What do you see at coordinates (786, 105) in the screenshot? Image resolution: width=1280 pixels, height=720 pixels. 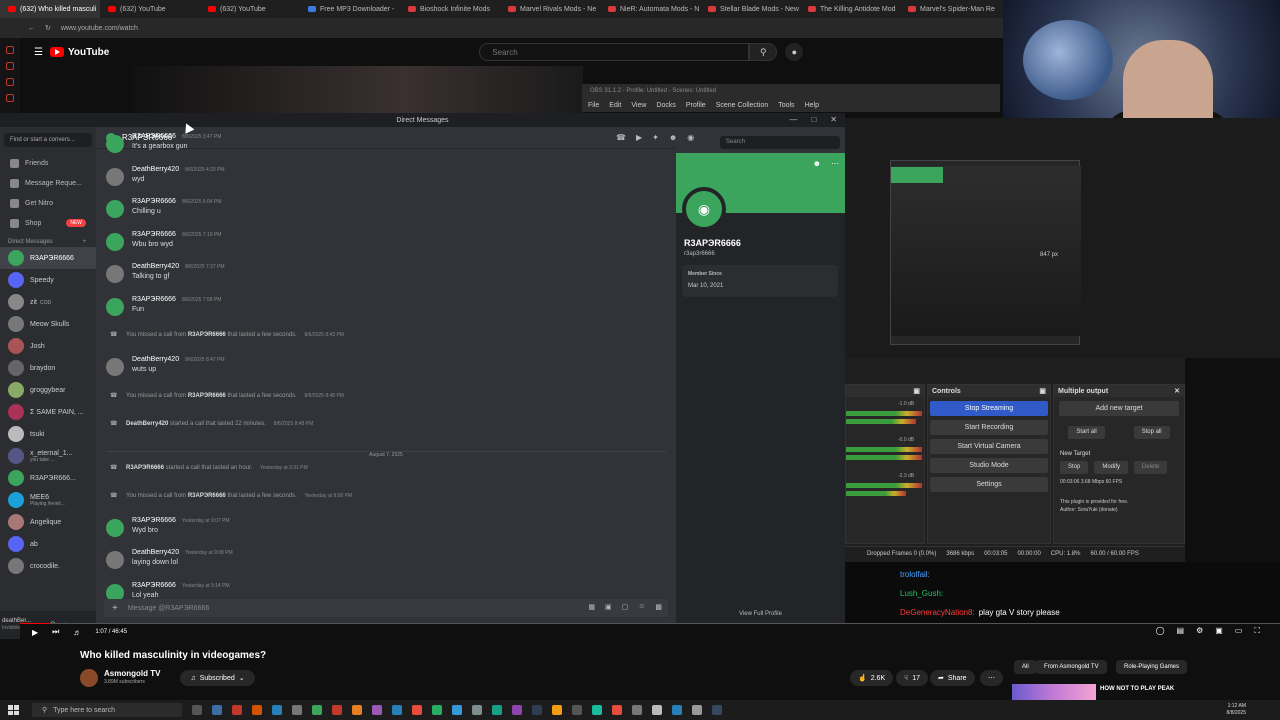 I see `obs-menu-item: Tools` at bounding box center [786, 105].